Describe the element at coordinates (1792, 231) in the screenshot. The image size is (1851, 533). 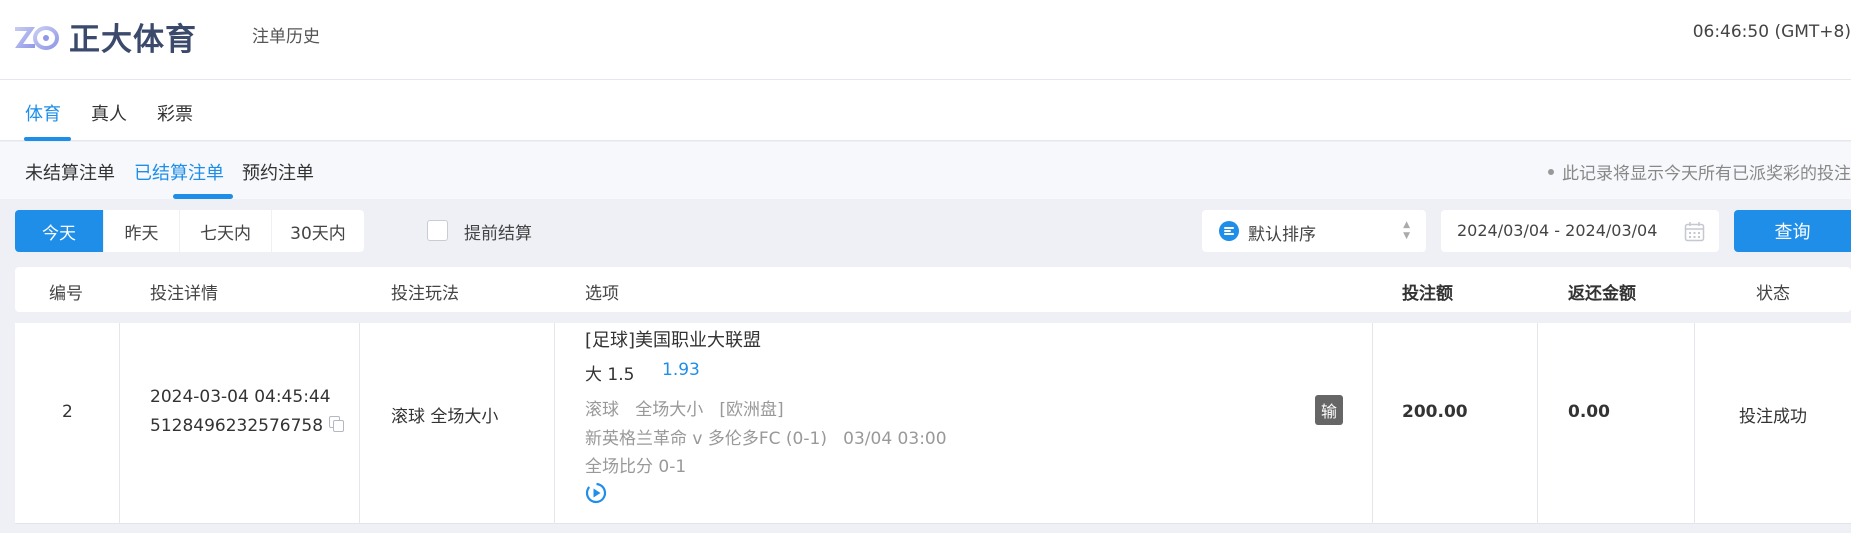
I see `query-button: 查询` at that location.